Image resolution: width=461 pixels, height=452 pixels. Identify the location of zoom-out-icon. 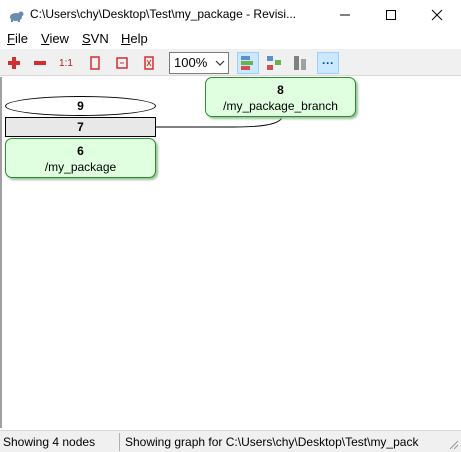
(40, 63).